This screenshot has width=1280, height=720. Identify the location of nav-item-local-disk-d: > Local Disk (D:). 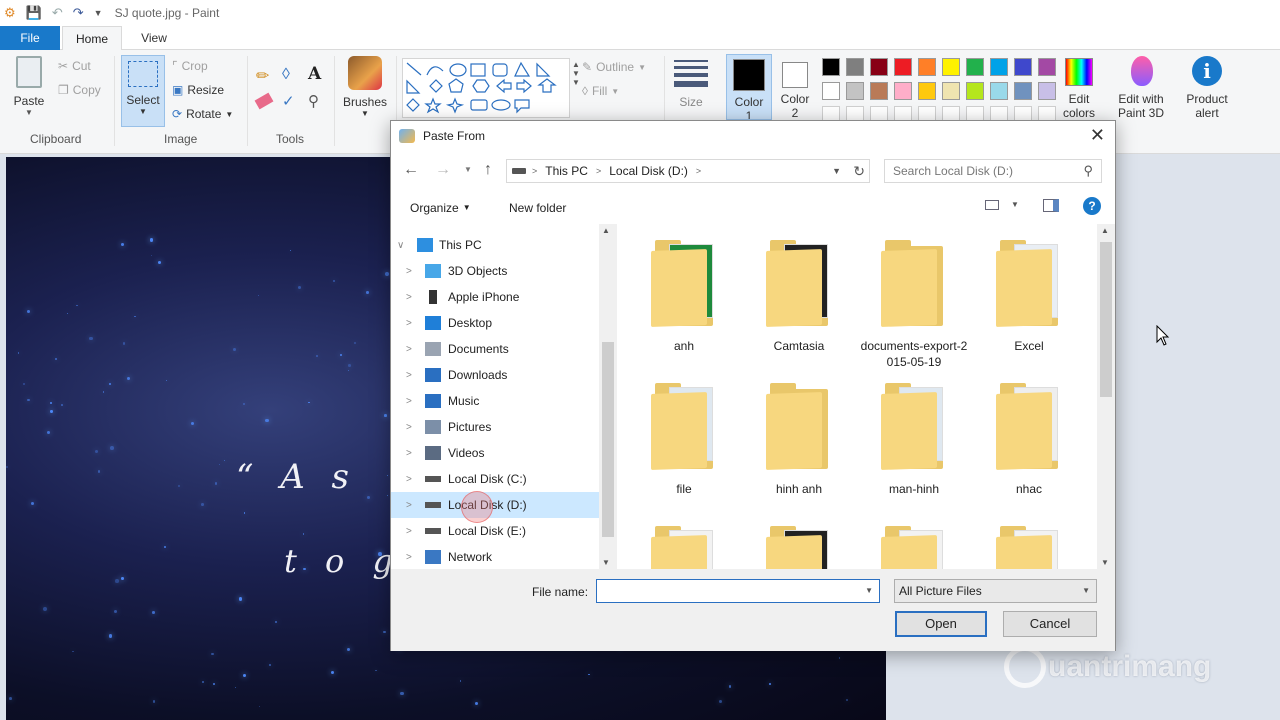
(495, 505).